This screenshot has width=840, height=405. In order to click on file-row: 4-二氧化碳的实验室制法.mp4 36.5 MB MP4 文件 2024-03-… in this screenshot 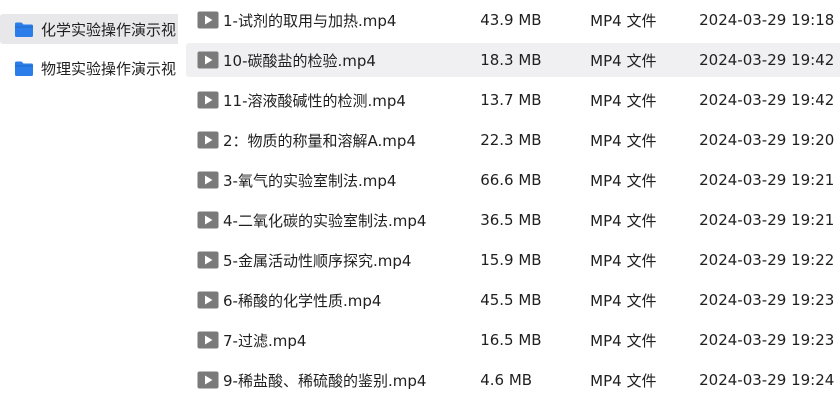, I will do `click(513, 220)`.